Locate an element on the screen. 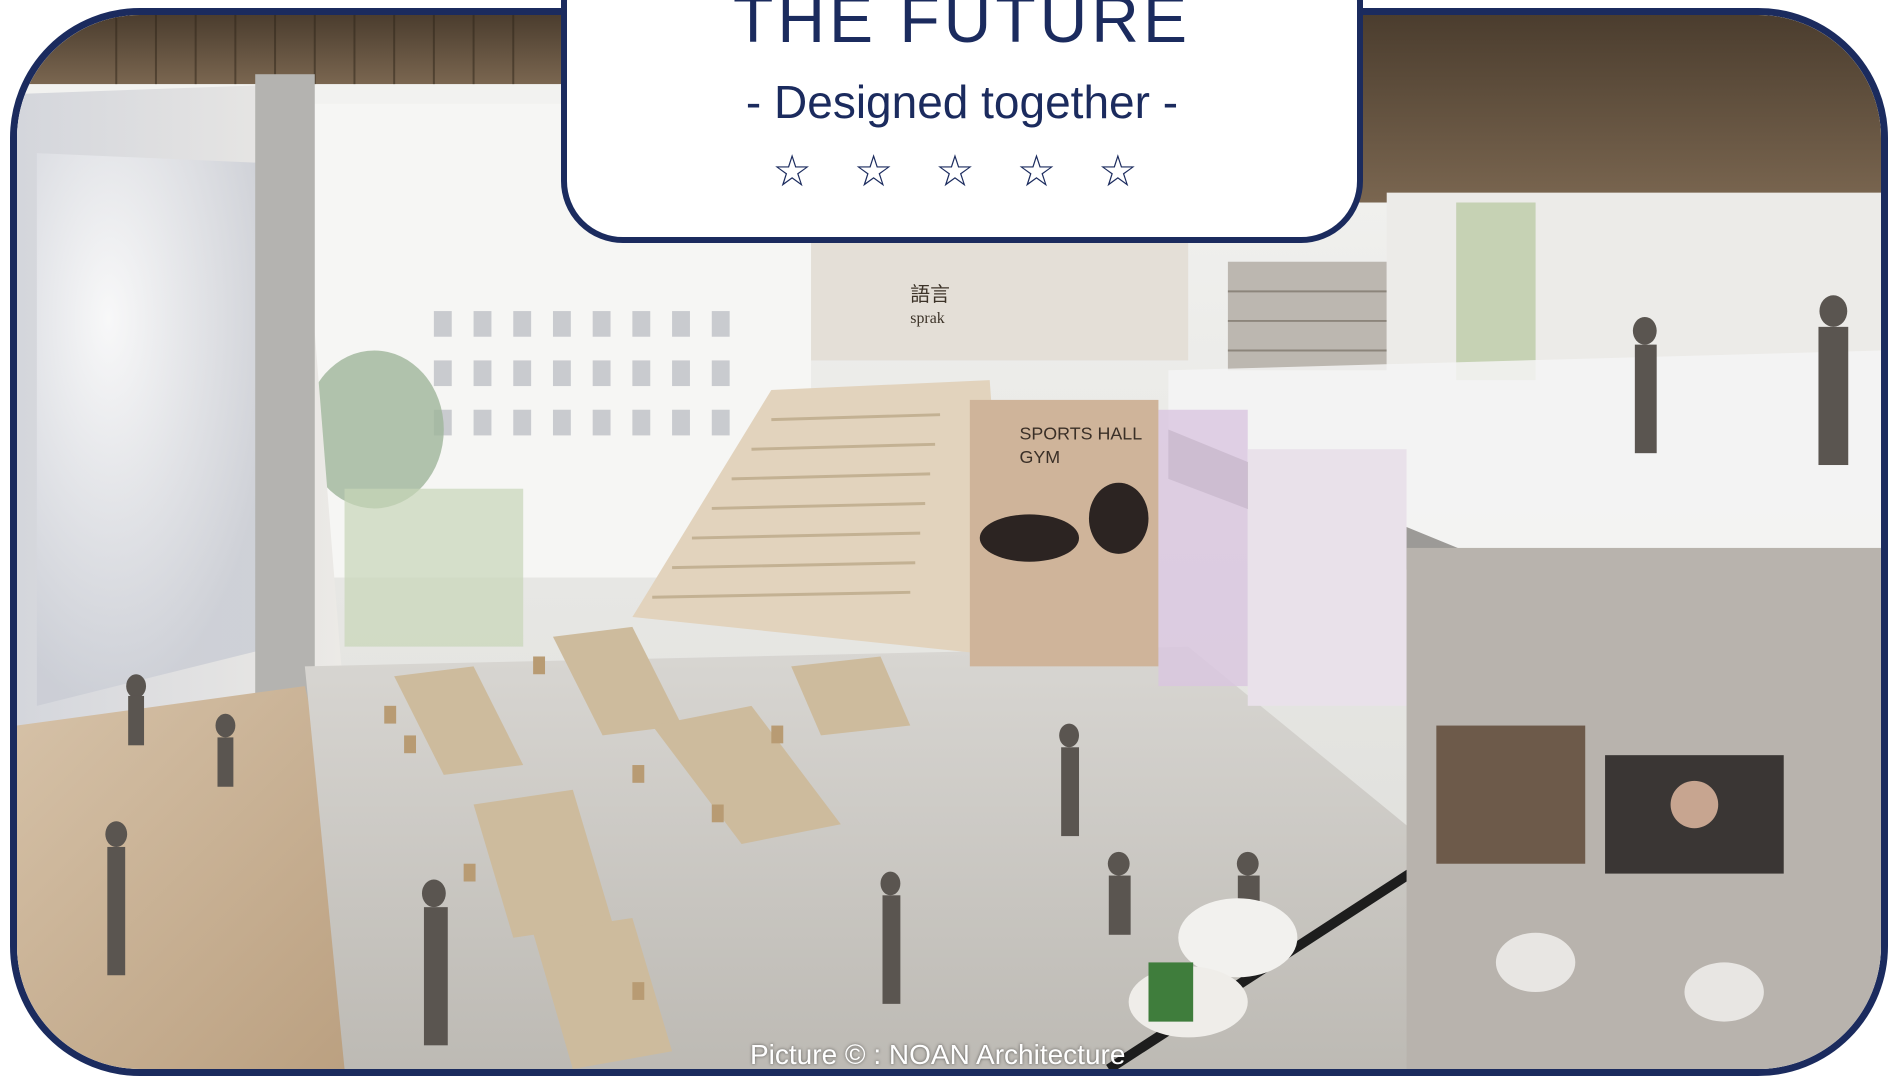 Image resolution: width=1898 pixels, height=1085 pixels. sign-gym: GYM is located at coordinates (1039, 457).